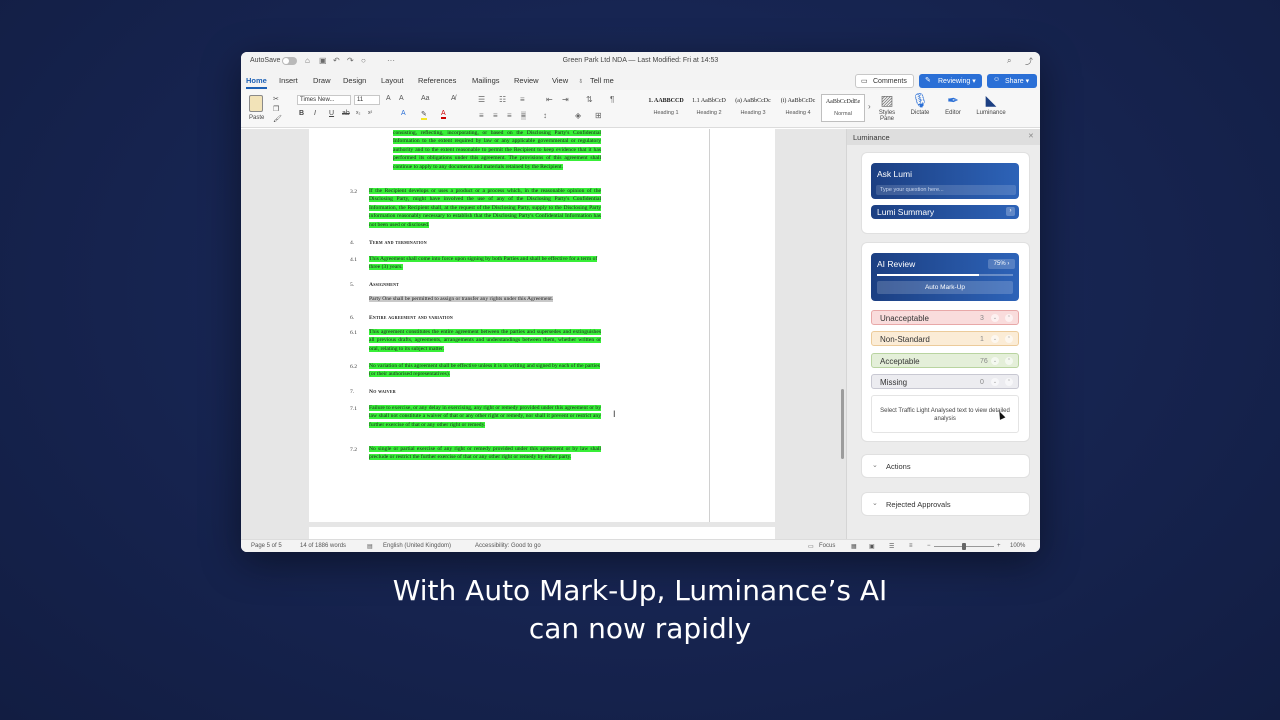 The height and width of the screenshot is (720, 1280). I want to click on tab-view: View, so click(560, 80).